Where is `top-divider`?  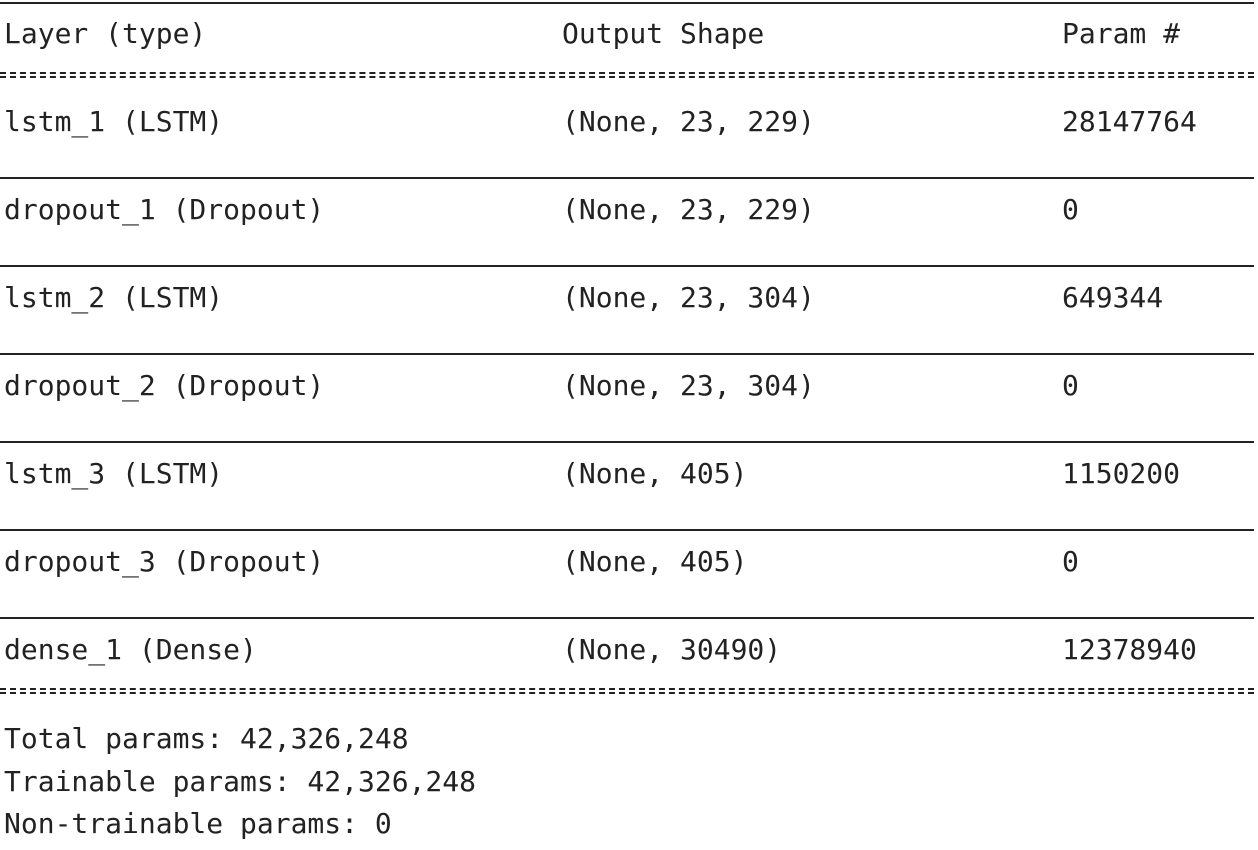
top-divider is located at coordinates (627, 3).